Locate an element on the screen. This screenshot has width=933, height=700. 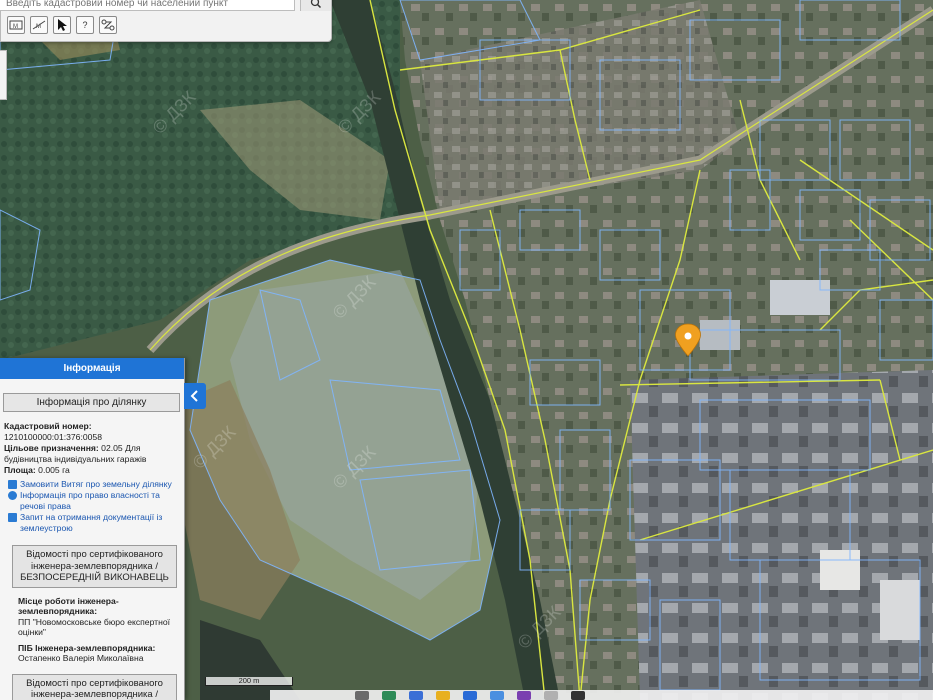
search-input is located at coordinates (147, 5).